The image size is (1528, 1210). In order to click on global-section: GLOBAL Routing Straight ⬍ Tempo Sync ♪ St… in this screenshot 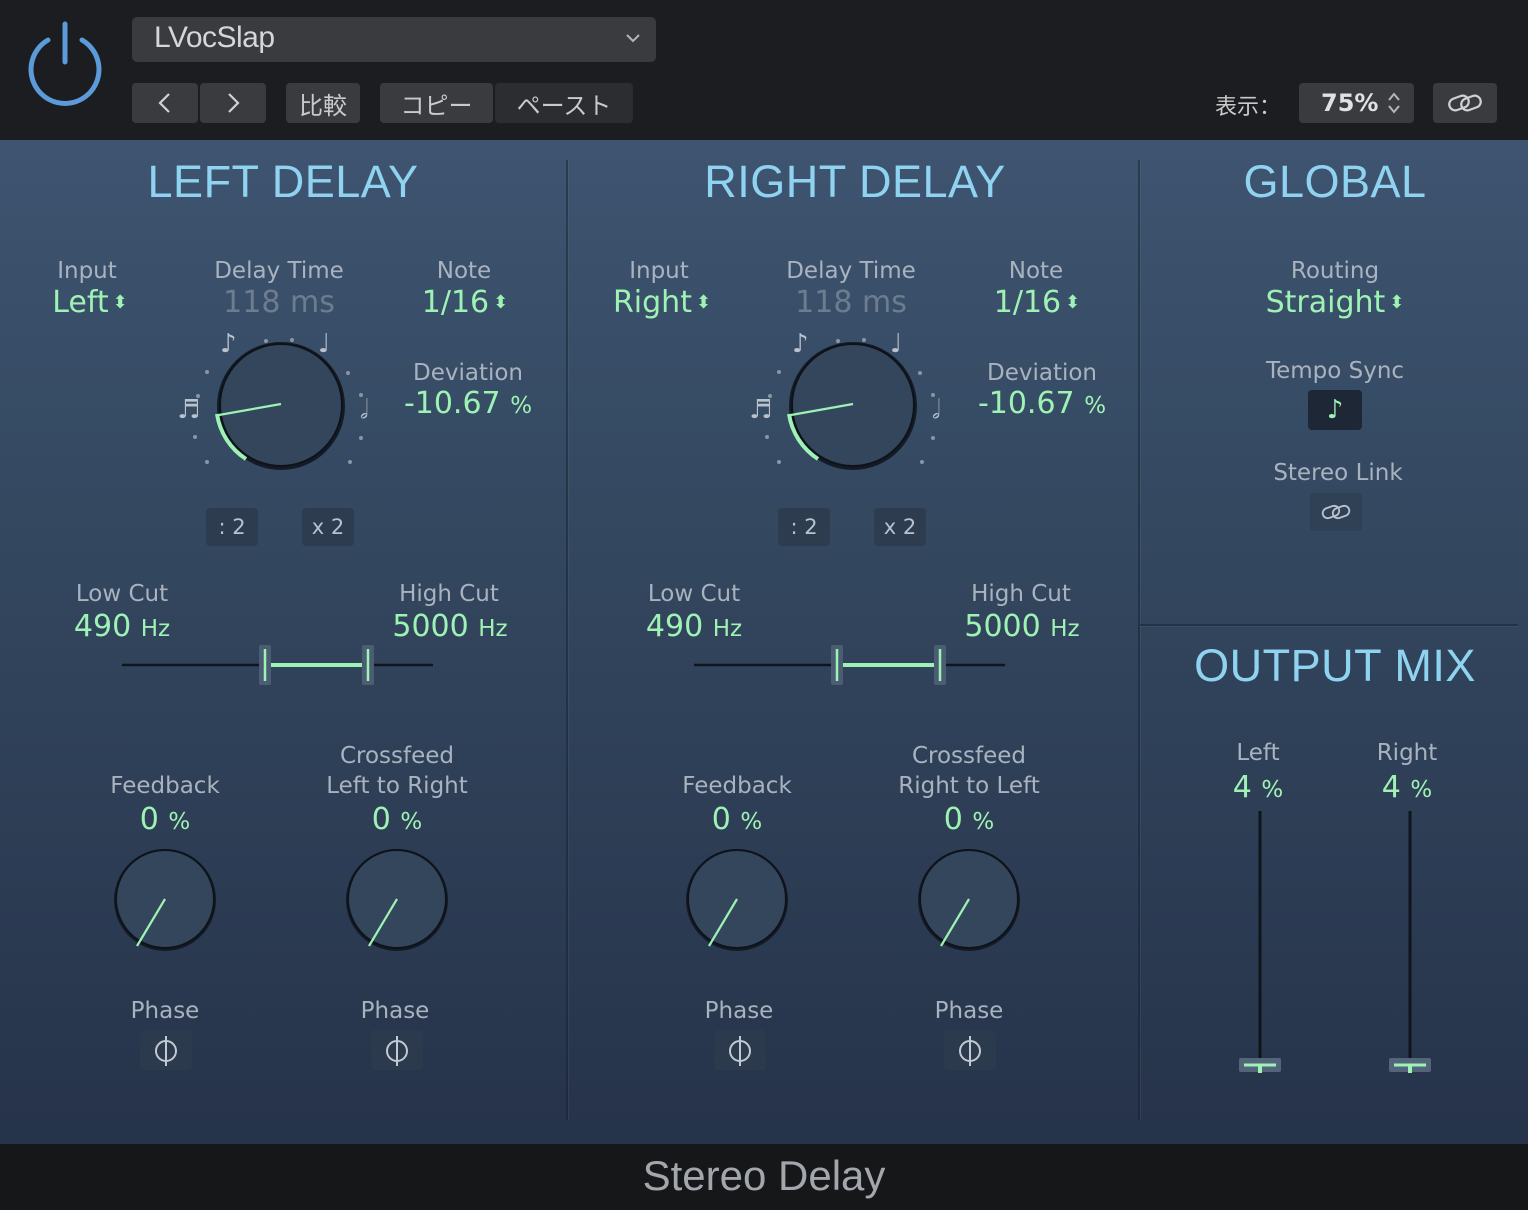, I will do `click(1334, 382)`.